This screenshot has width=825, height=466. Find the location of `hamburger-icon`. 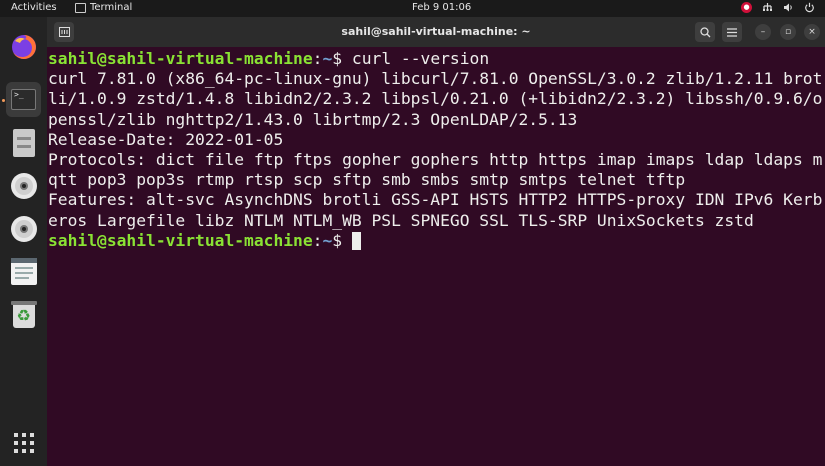

hamburger-icon is located at coordinates (732, 32).